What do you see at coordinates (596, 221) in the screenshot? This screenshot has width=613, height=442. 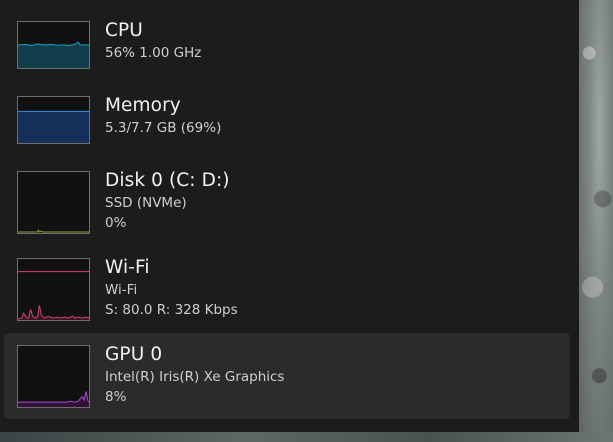 I see `desktop-wallpaper` at bounding box center [596, 221].